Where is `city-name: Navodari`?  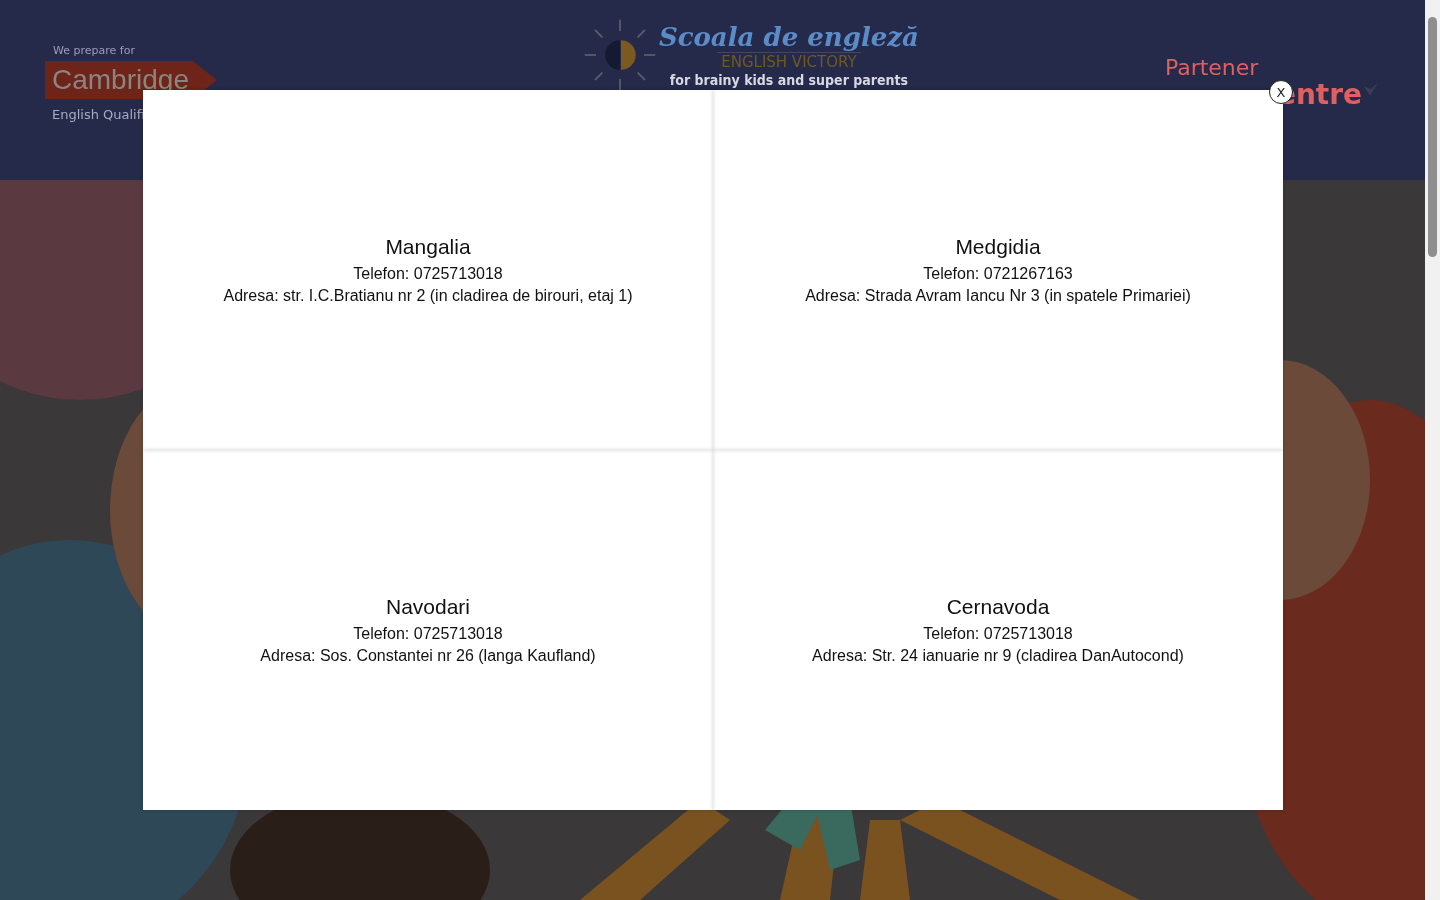 city-name: Navodari is located at coordinates (427, 607).